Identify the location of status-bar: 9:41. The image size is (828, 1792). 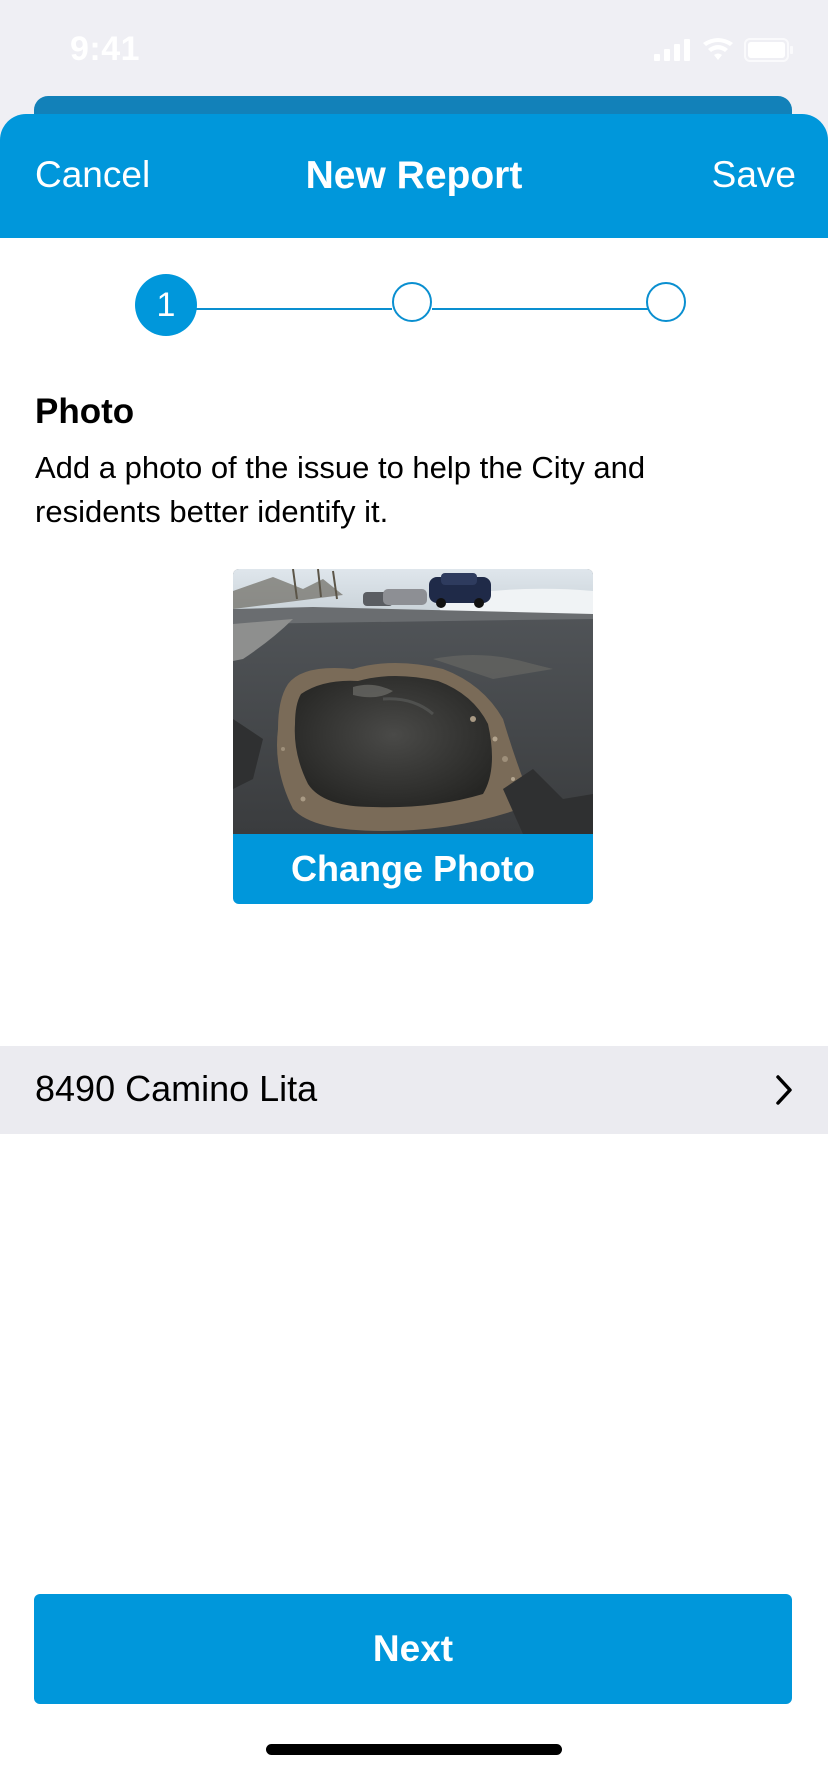
(414, 50).